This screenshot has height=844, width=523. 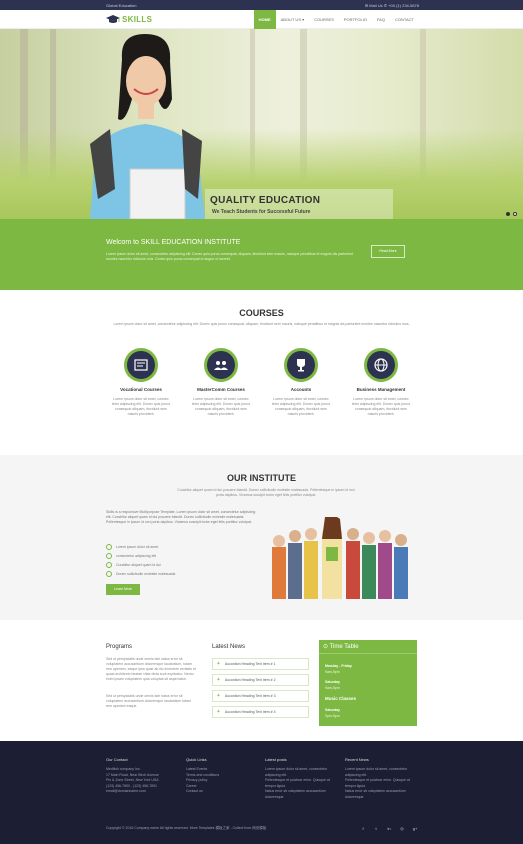 I want to click on checklist-item: Lorem ipsum dolor sit amet, so click(x=132, y=547).